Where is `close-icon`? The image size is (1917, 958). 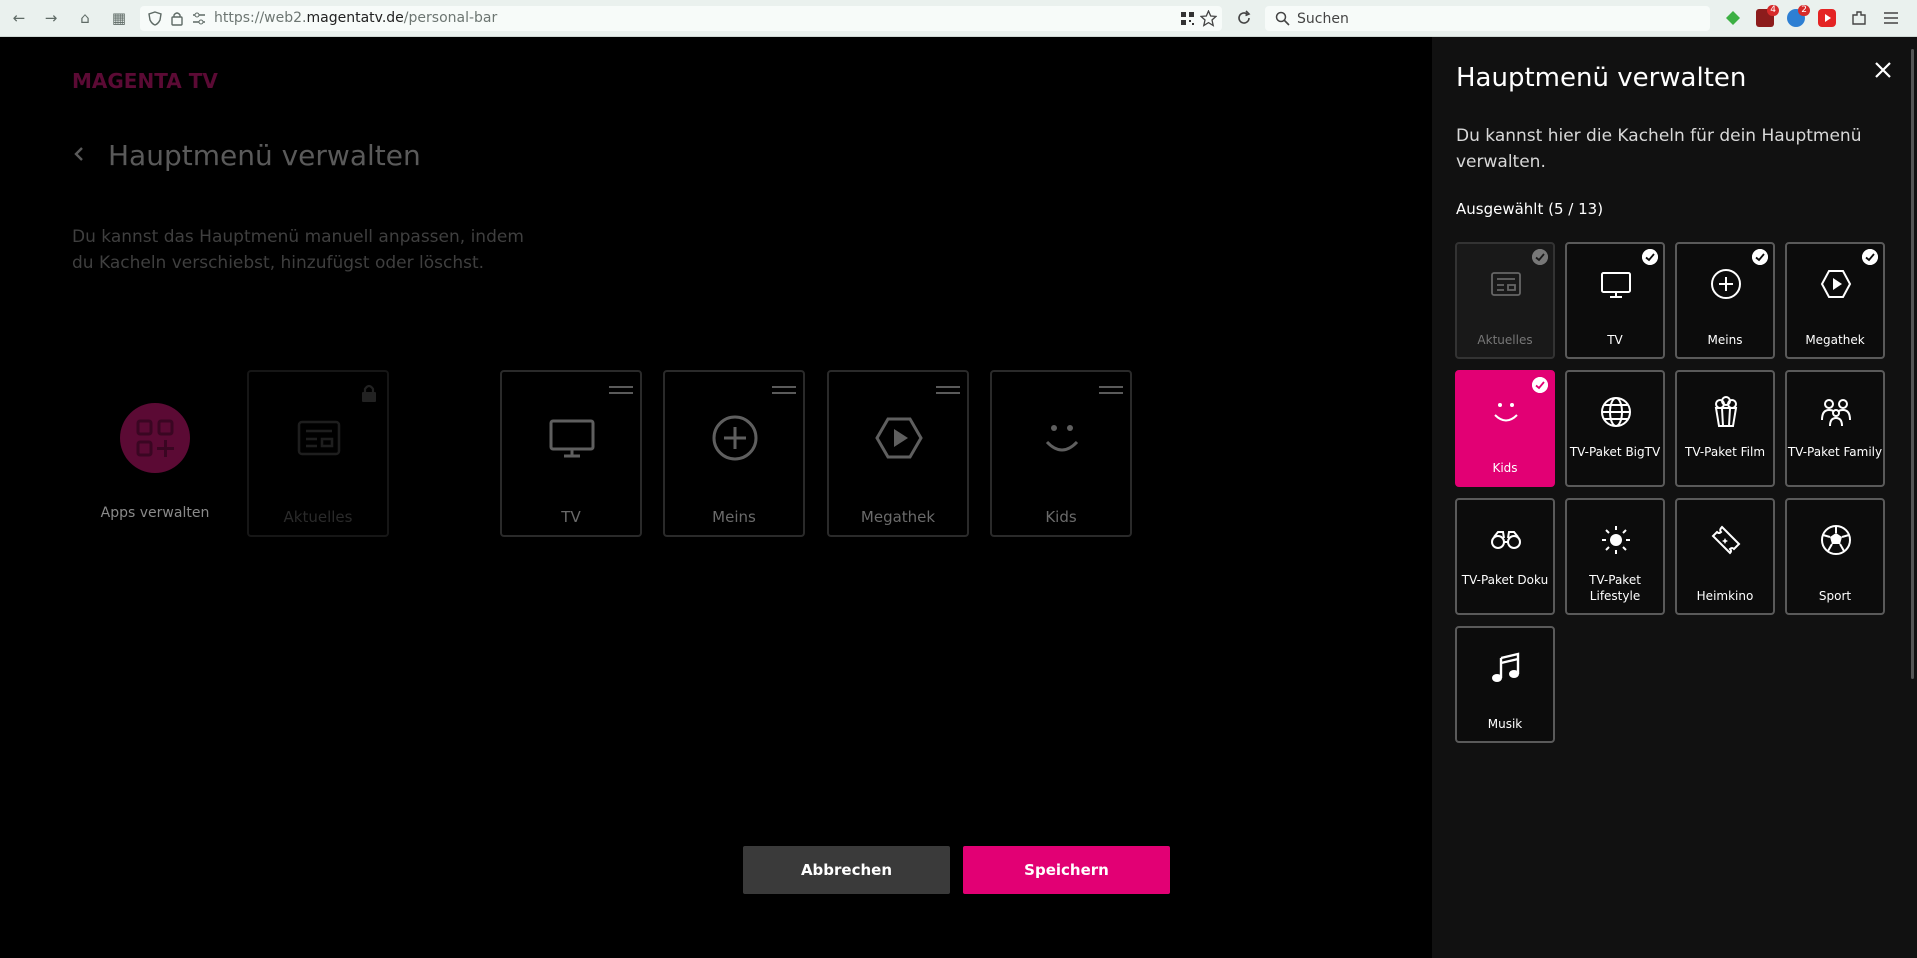 close-icon is located at coordinates (1883, 70).